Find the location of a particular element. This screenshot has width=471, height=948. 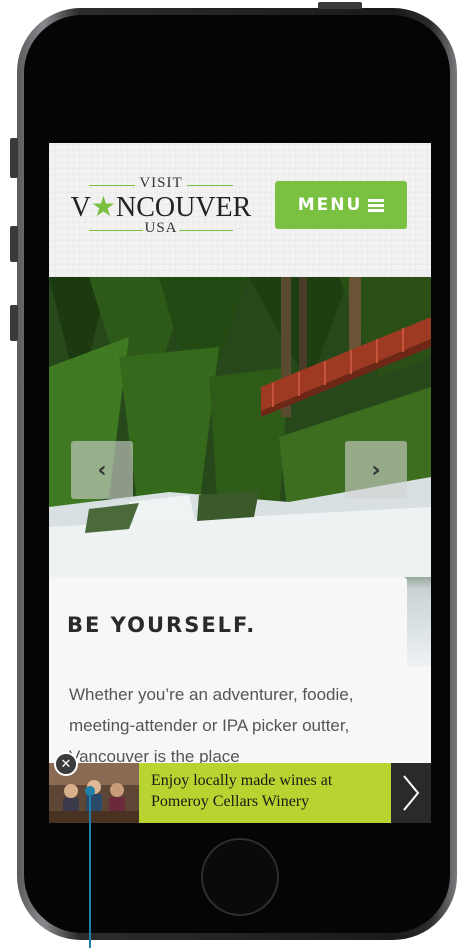

site-header: VISIT V★NCOUVER USA MENU is located at coordinates (240, 210).